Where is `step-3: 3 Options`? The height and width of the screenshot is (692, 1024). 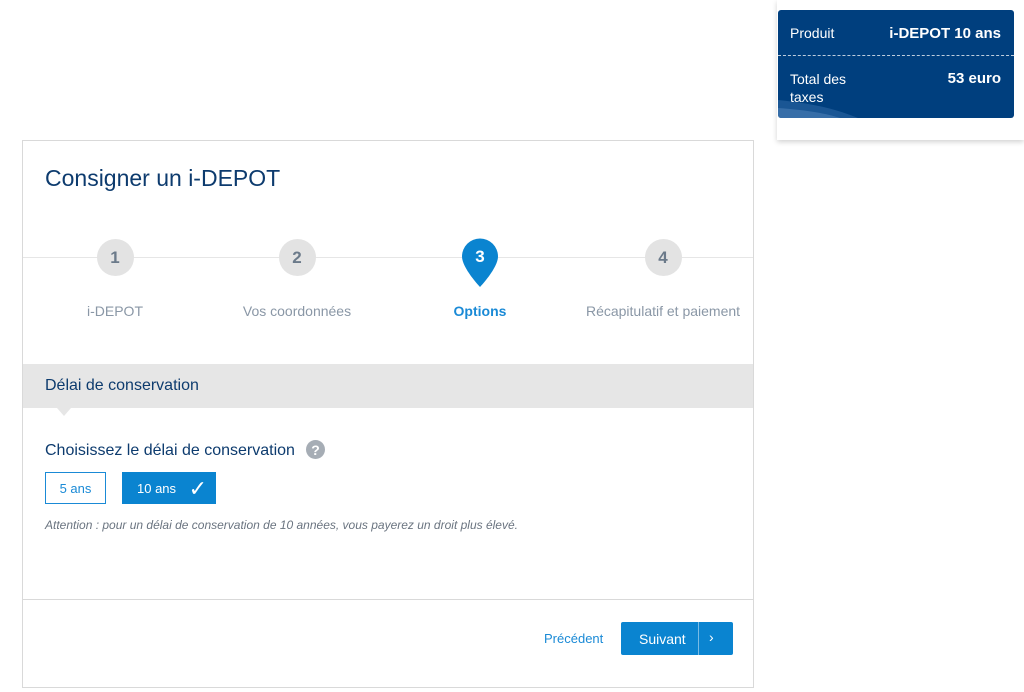 step-3: 3 Options is located at coordinates (480, 278).